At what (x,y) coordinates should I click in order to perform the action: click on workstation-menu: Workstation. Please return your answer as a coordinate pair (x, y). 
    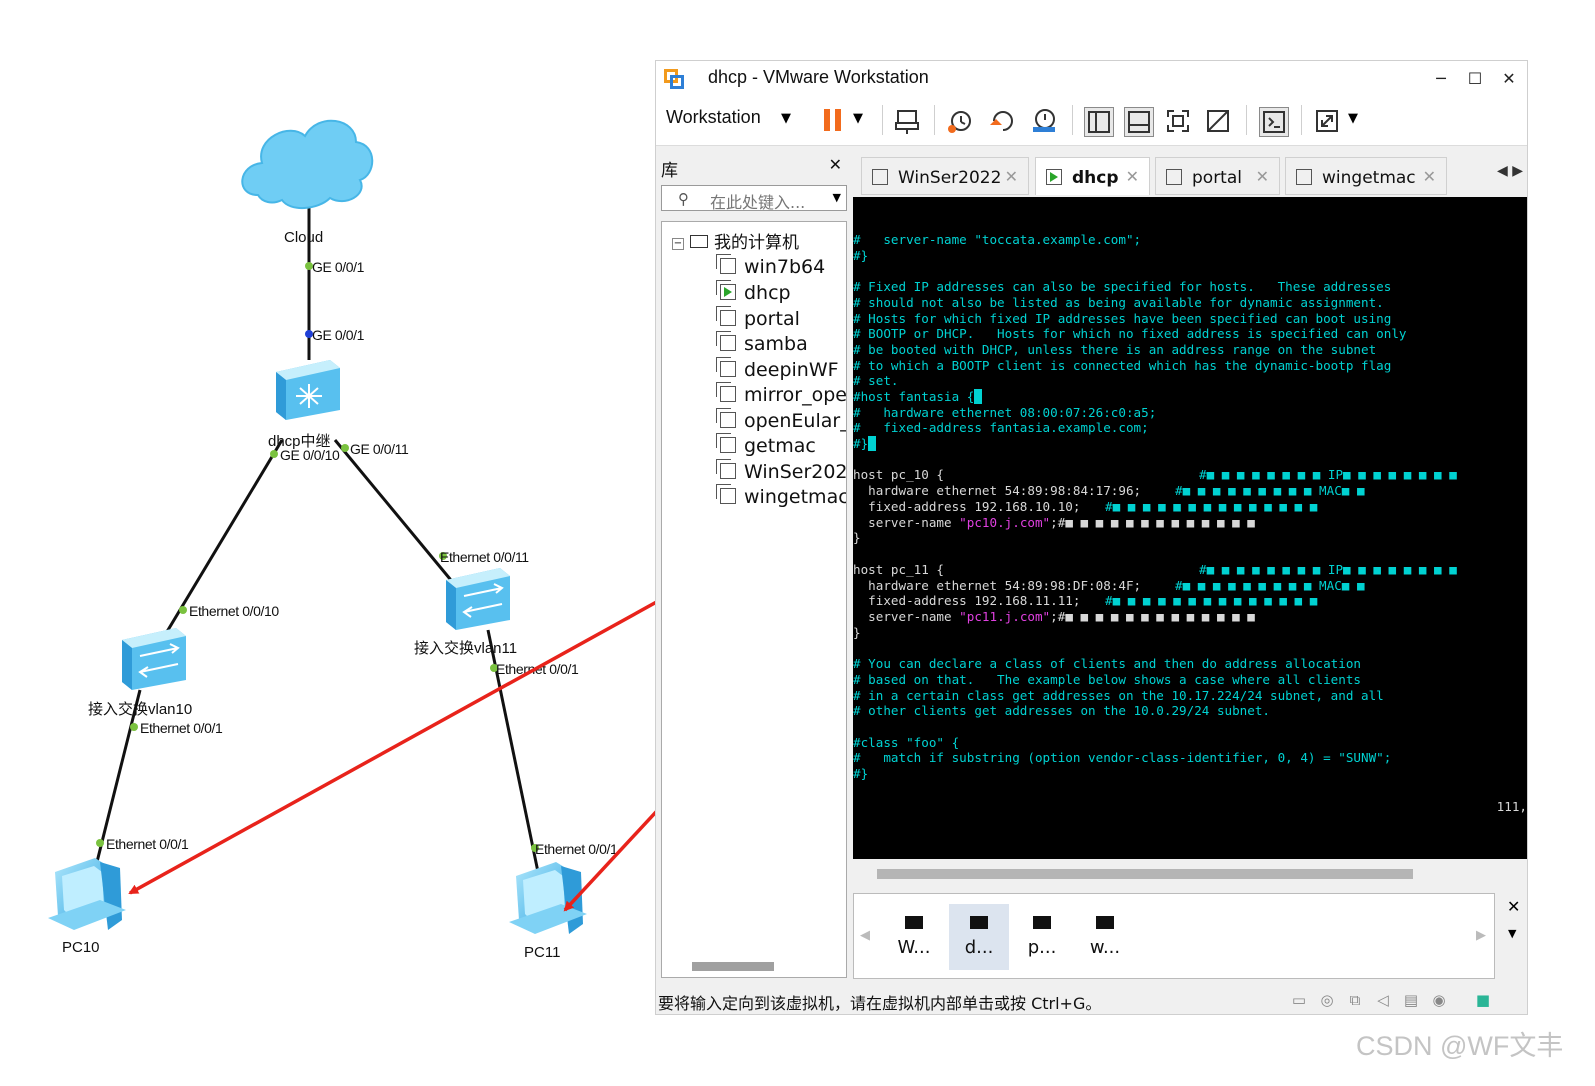
    Looking at the image, I should click on (713, 117).